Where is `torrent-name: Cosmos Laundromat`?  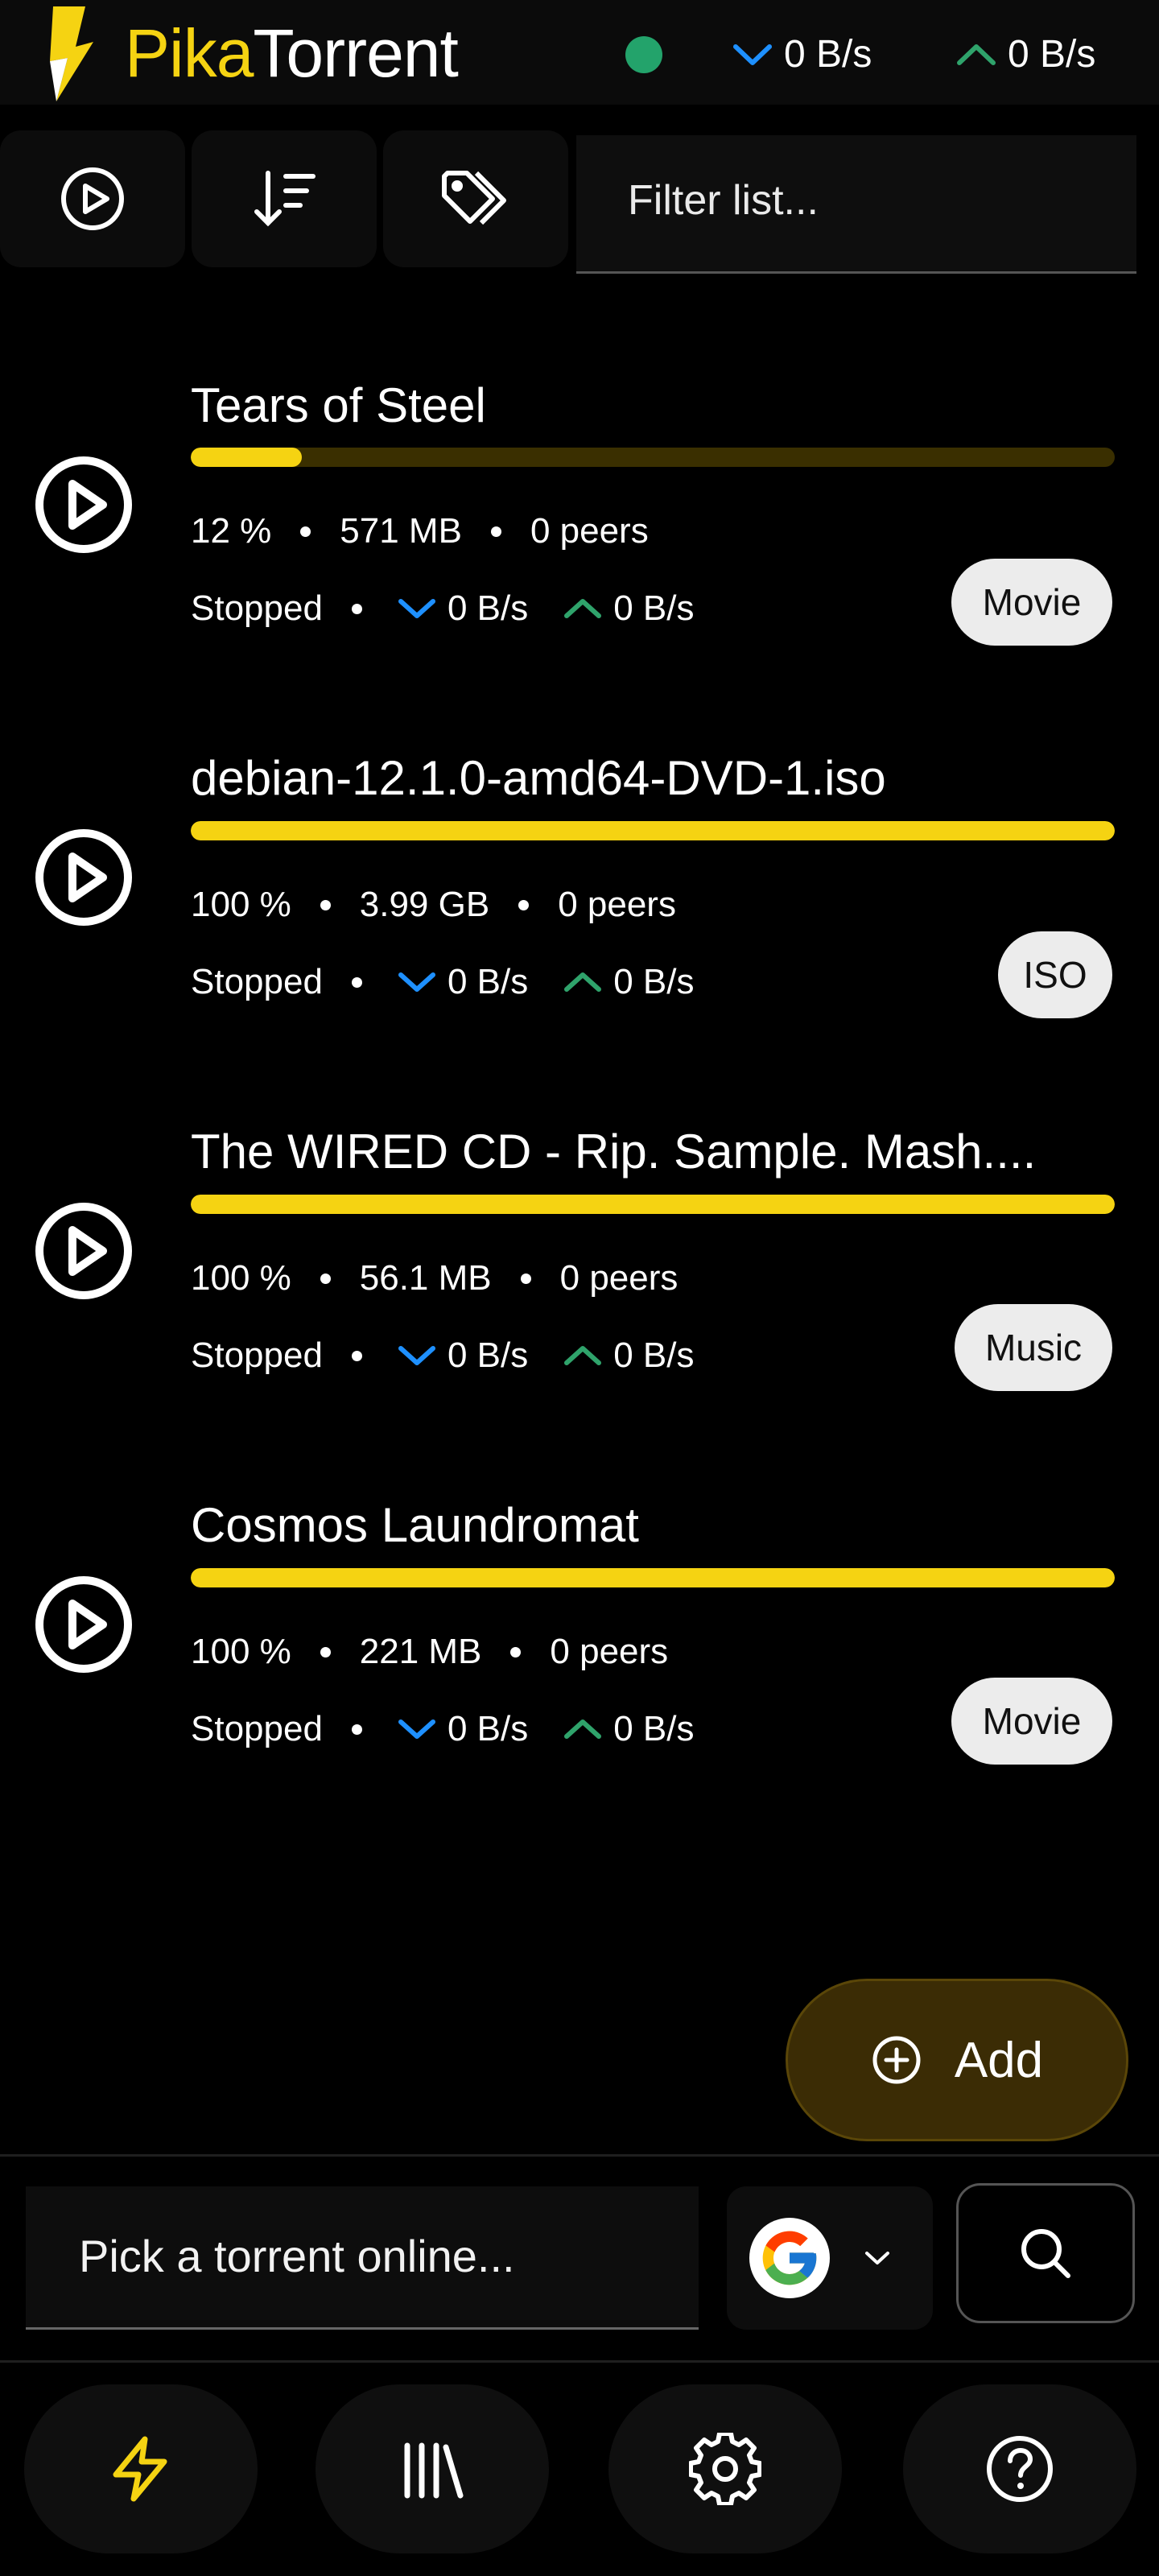
torrent-name: Cosmos Laundromat is located at coordinates (415, 1525).